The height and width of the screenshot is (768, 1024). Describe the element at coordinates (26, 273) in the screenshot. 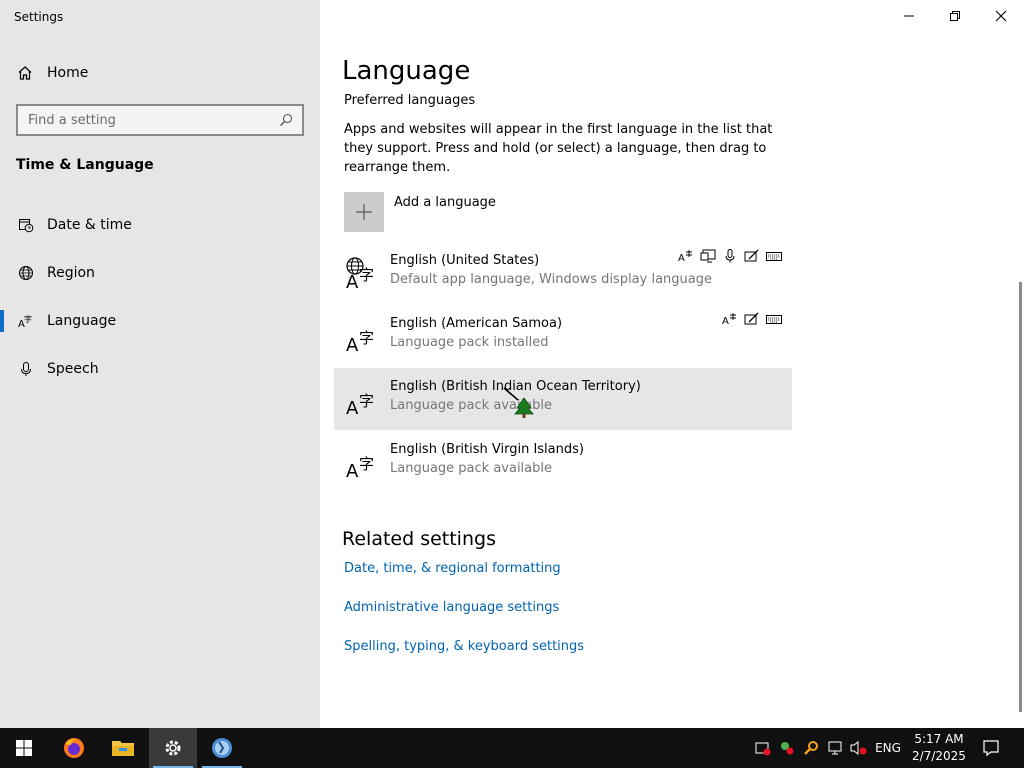

I see `globe-icon` at that location.